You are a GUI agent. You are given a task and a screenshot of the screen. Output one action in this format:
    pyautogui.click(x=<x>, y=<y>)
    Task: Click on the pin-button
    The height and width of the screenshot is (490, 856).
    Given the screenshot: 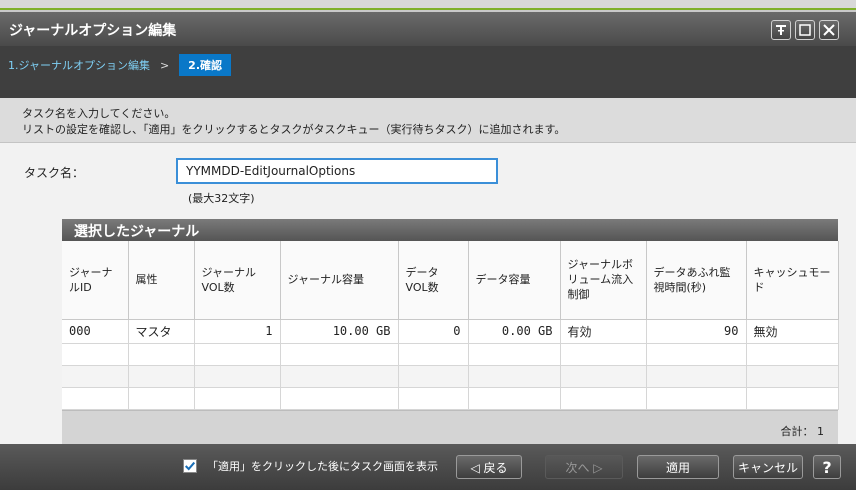 What is the action you would take?
    pyautogui.click(x=781, y=30)
    